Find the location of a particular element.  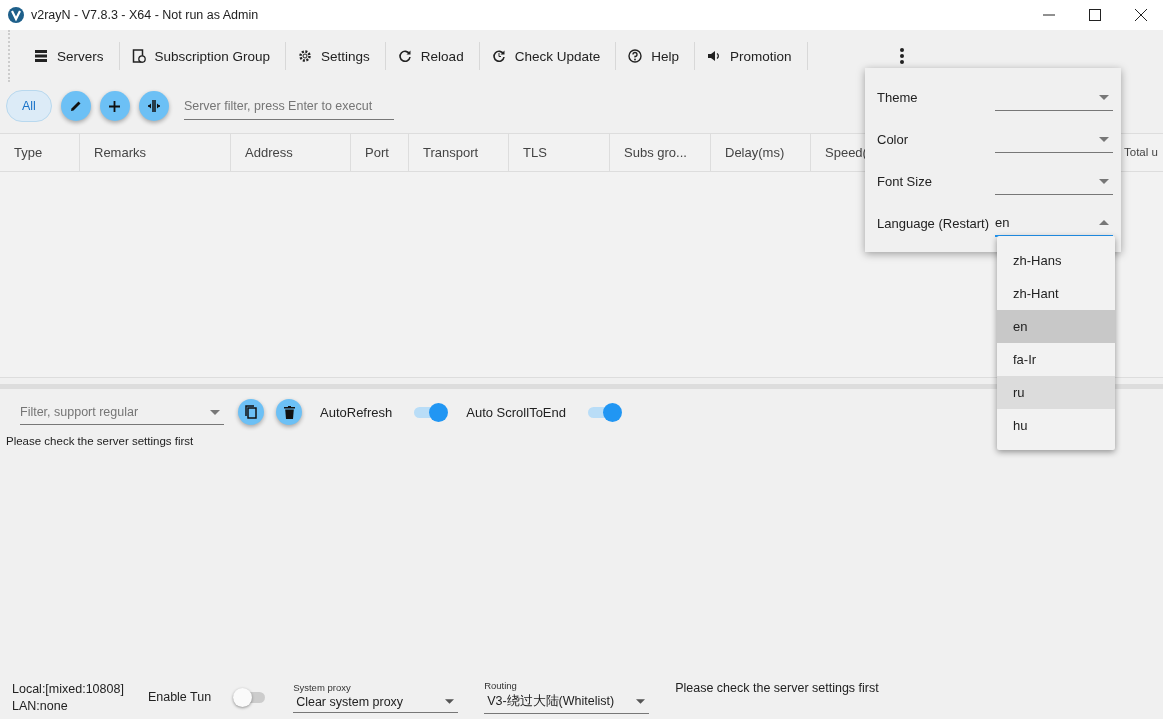

setting-label: Font Size is located at coordinates (905, 181).